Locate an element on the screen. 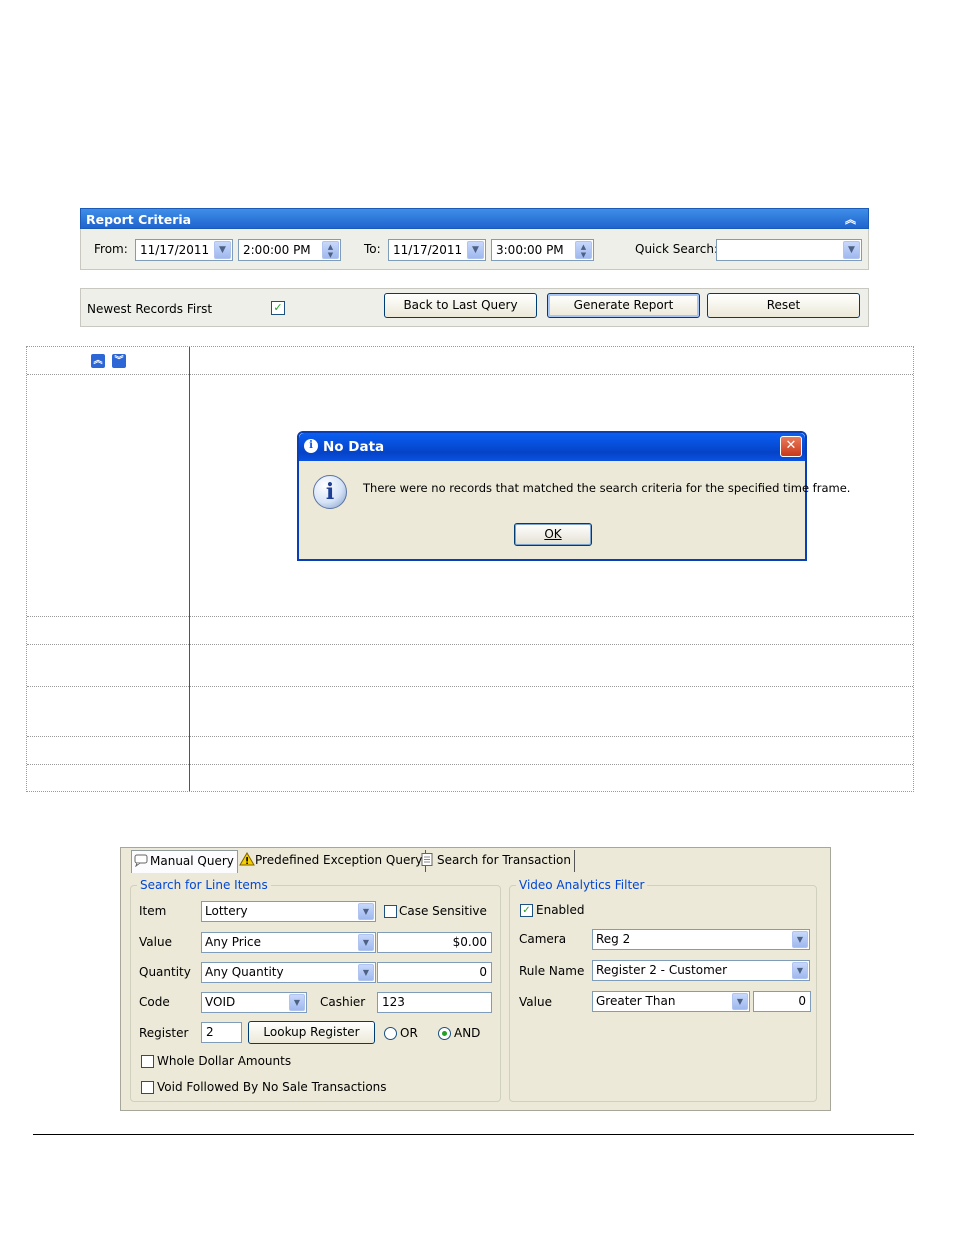  case-sensitive-checkbox is located at coordinates (390, 911).